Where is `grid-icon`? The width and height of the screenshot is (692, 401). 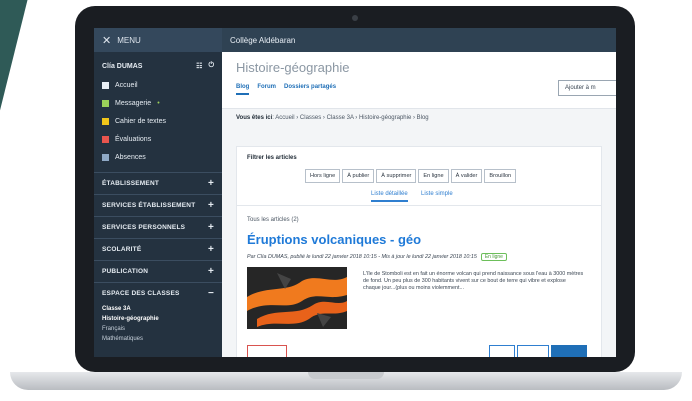 grid-icon is located at coordinates (105, 85).